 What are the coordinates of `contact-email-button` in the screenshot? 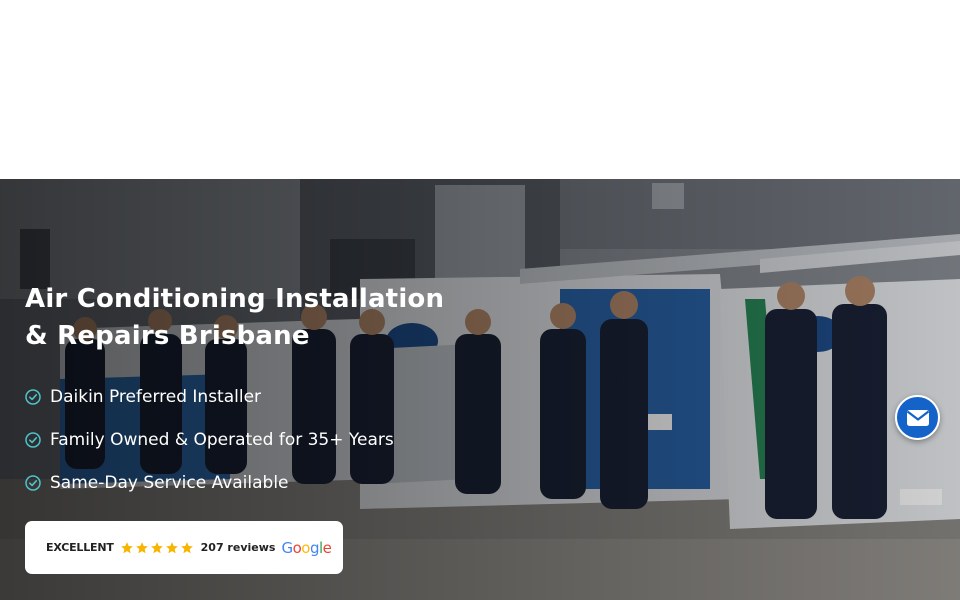 It's located at (917, 417).